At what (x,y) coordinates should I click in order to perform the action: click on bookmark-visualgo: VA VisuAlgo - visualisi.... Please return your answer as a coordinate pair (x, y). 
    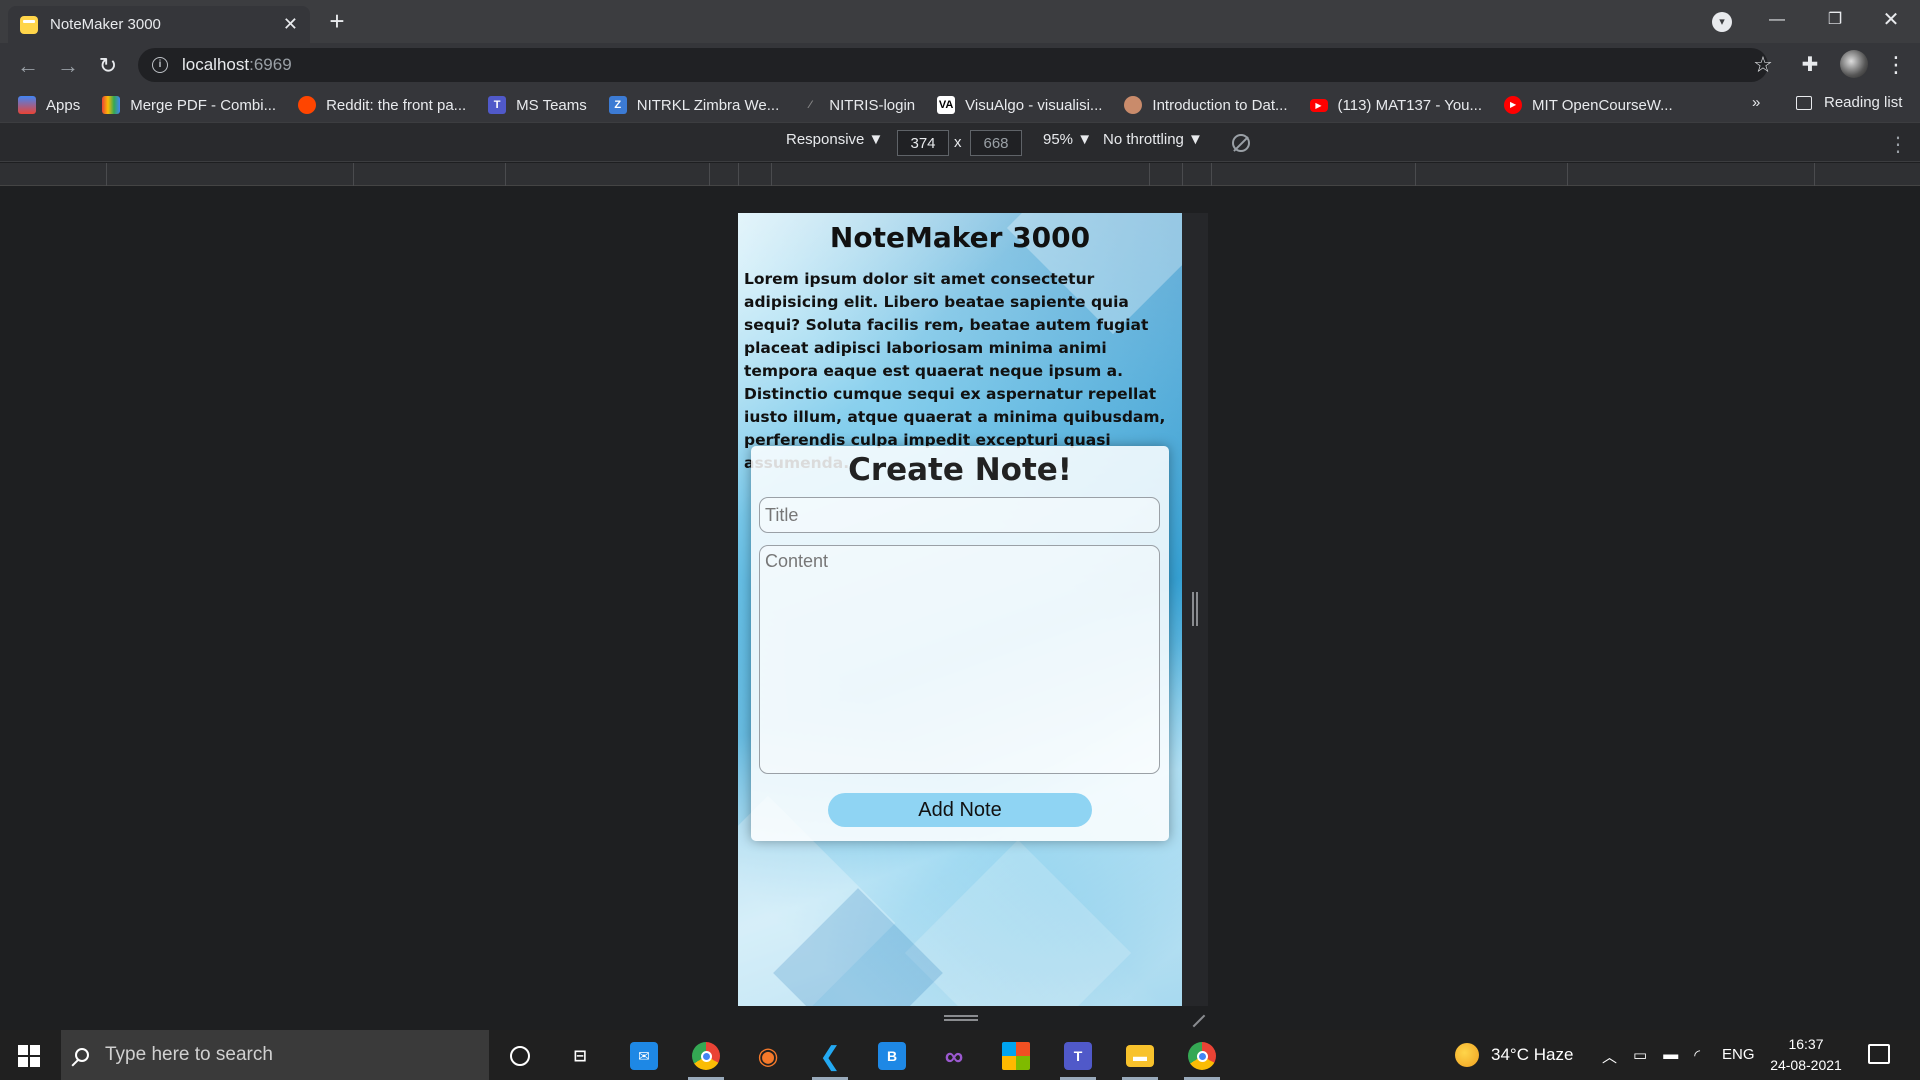
    Looking at the image, I should click on (1019, 105).